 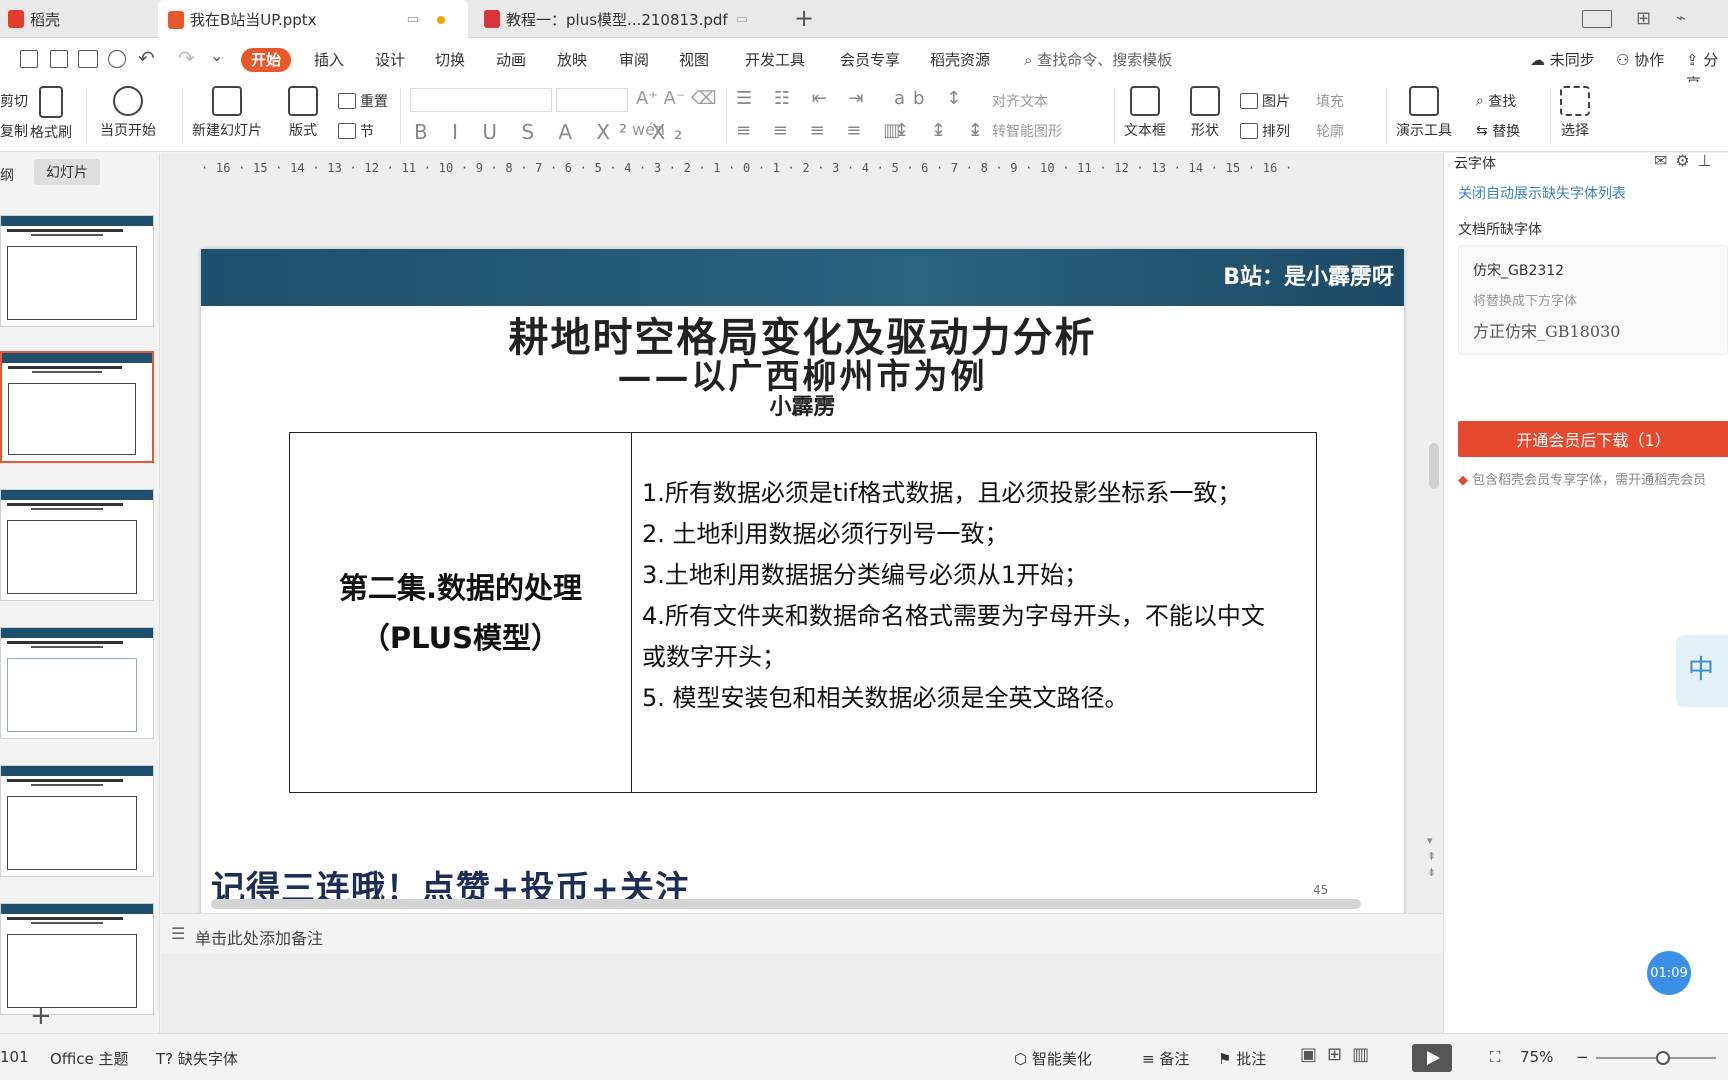 What do you see at coordinates (1265, 101) in the screenshot?
I see `picture-button: 图片` at bounding box center [1265, 101].